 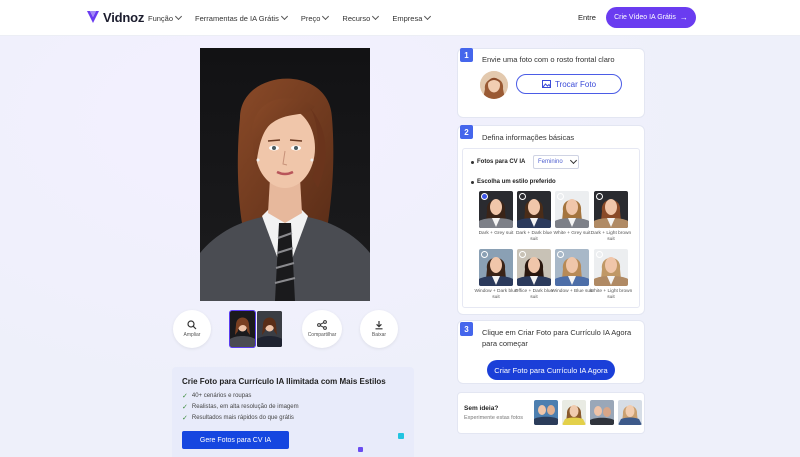 What do you see at coordinates (505, 343) in the screenshot?
I see `step-instructions-line: para começar` at bounding box center [505, 343].